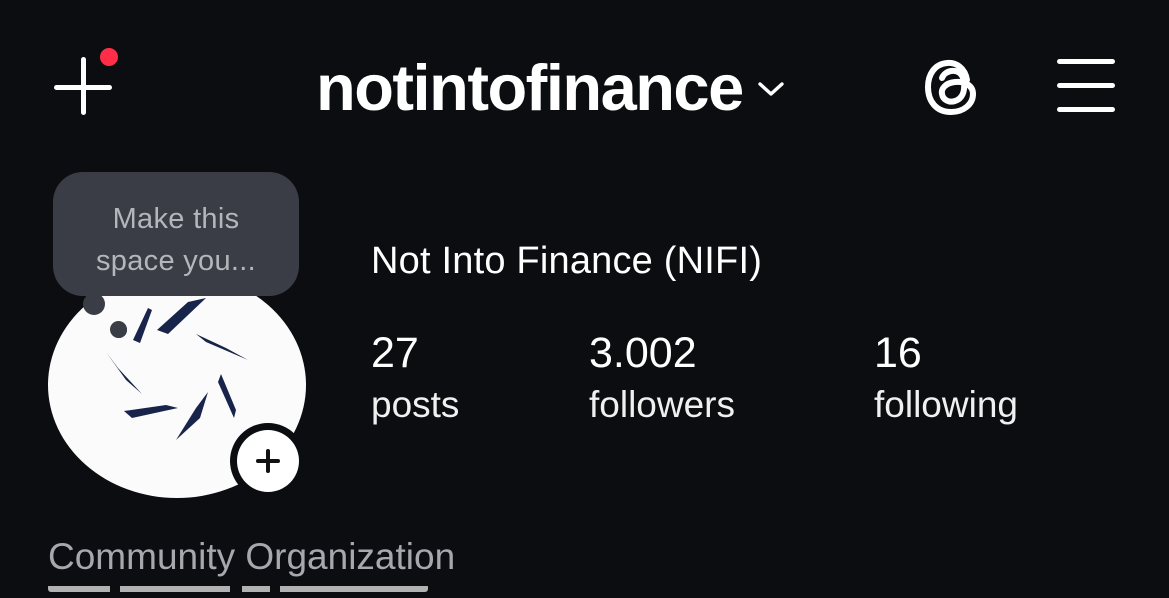 The height and width of the screenshot is (598, 1169). I want to click on followers-count: 3.002, so click(643, 353).